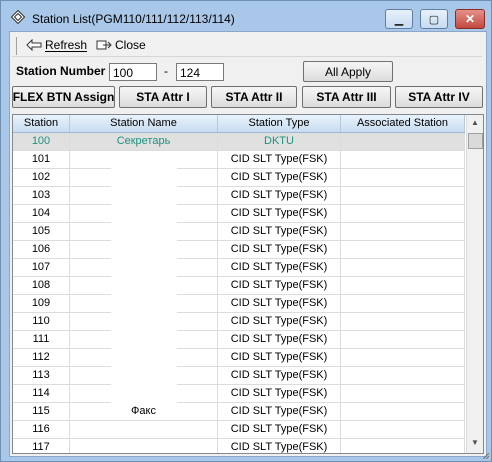 The image size is (492, 462). I want to click on table-row: 116 CID SLT Type(FSK), so click(239, 430).